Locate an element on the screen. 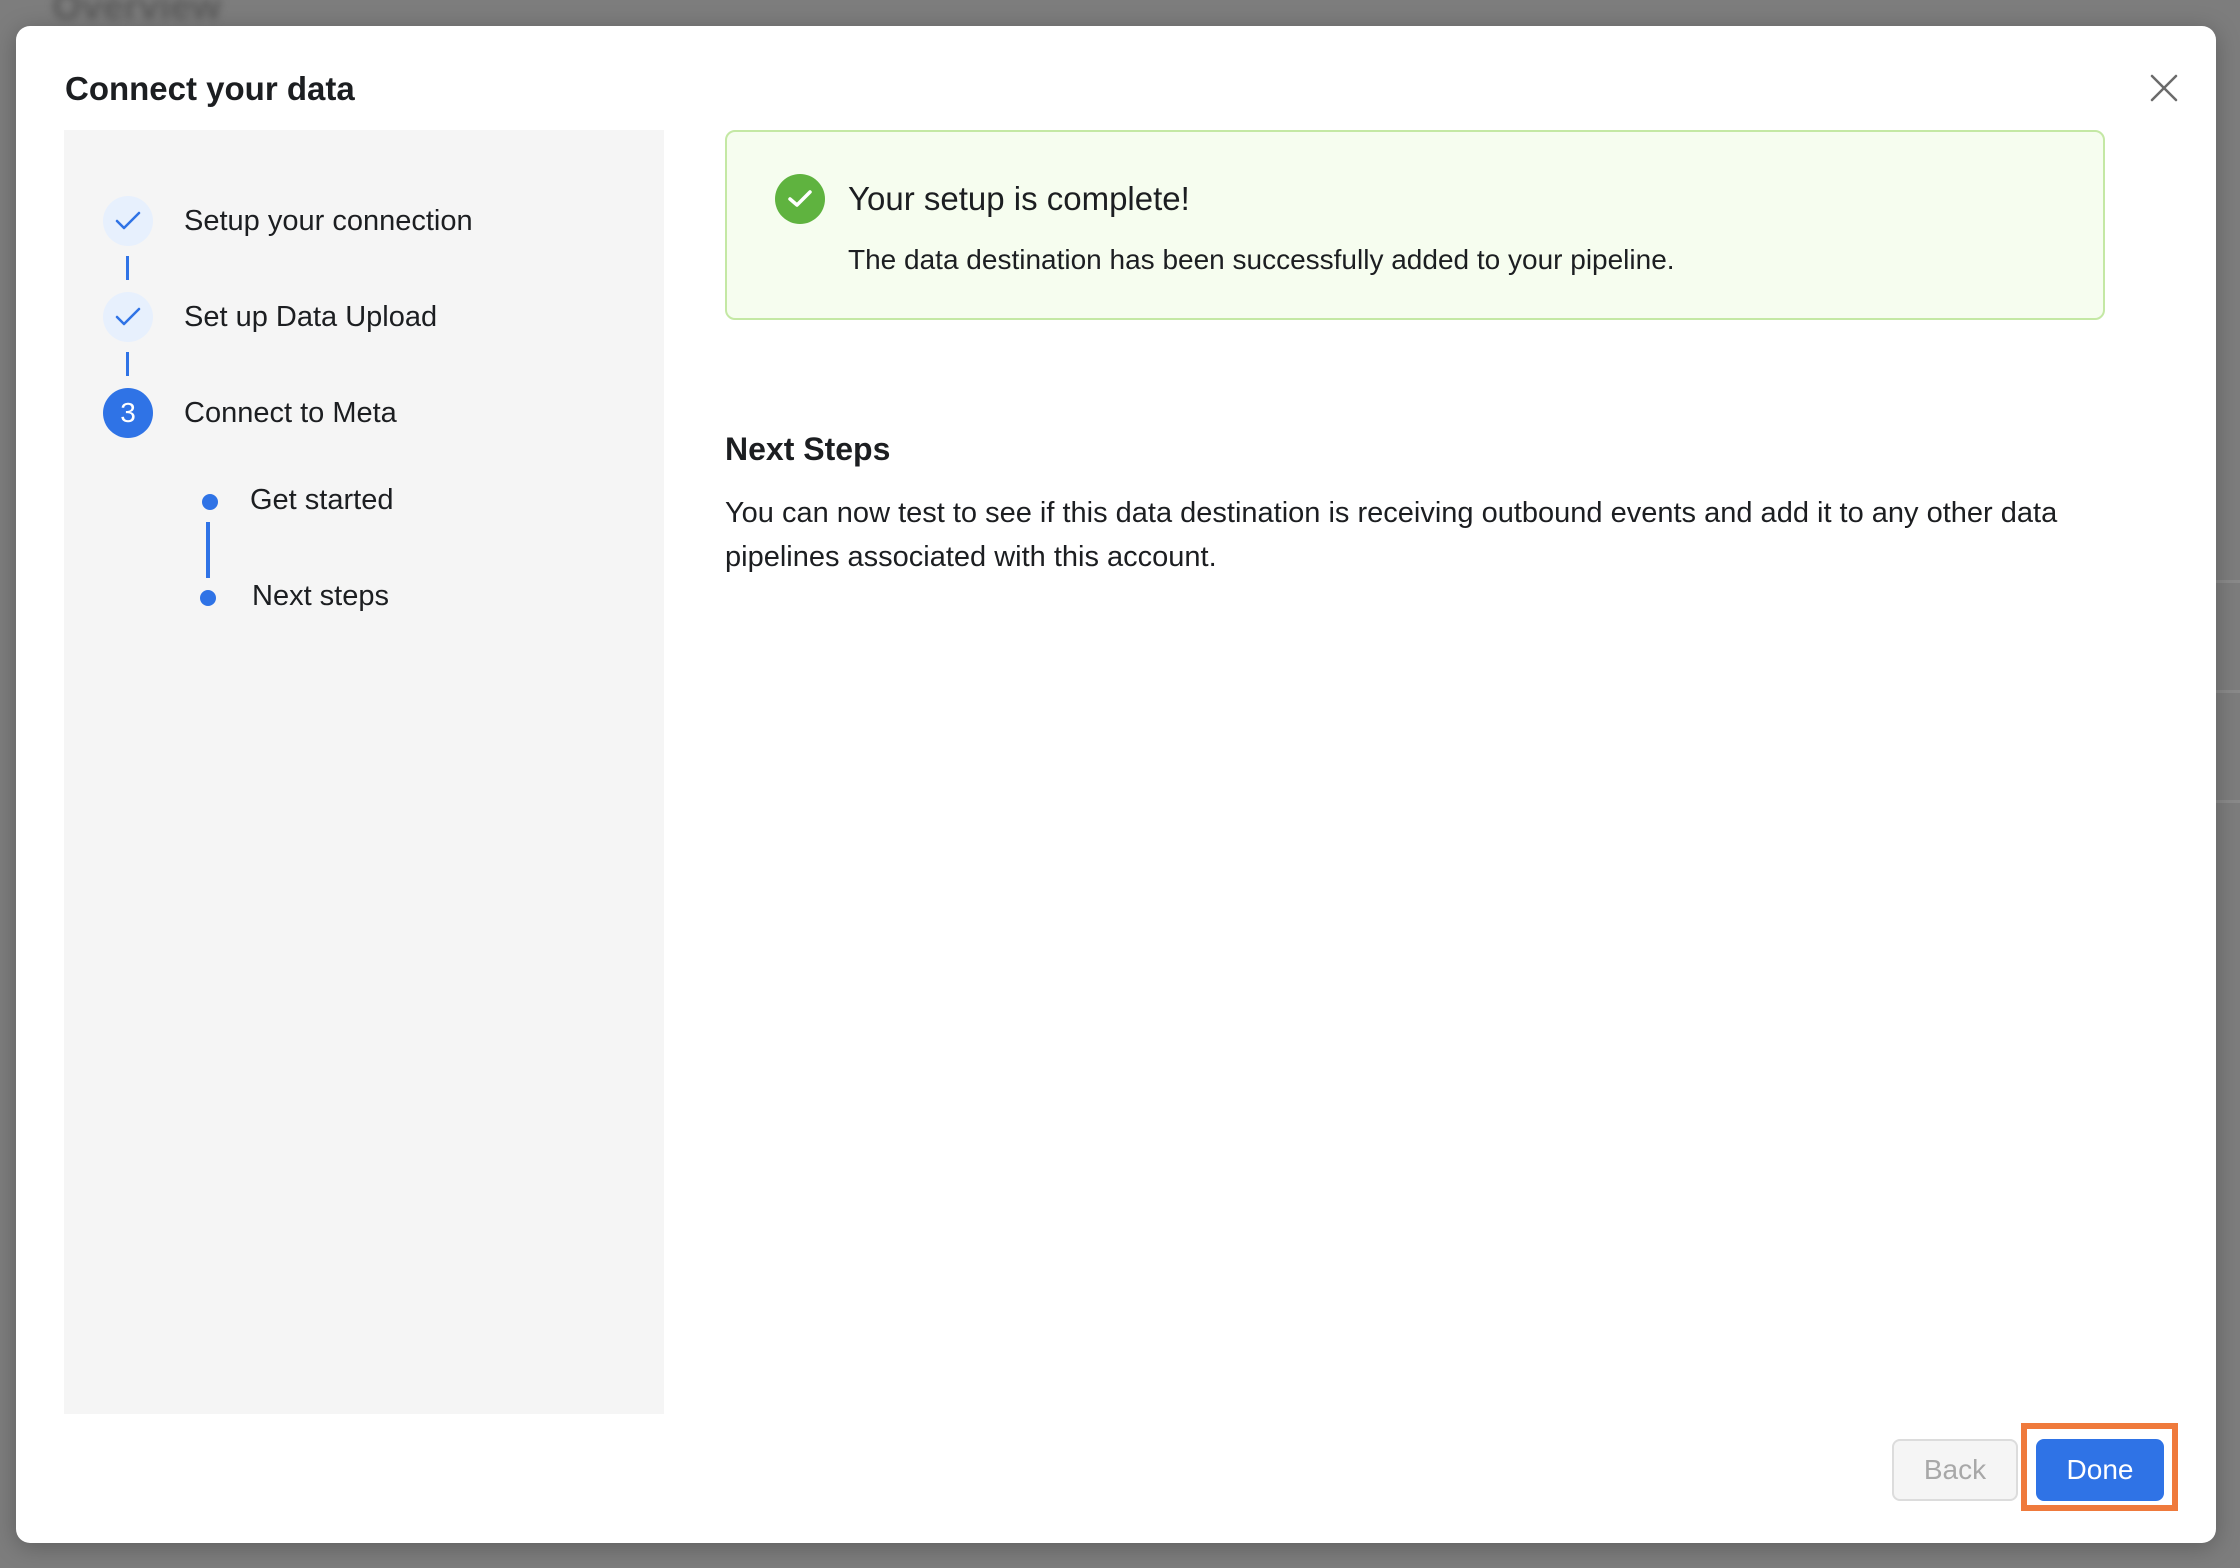  step-label: Set up Data Upload is located at coordinates (311, 316).